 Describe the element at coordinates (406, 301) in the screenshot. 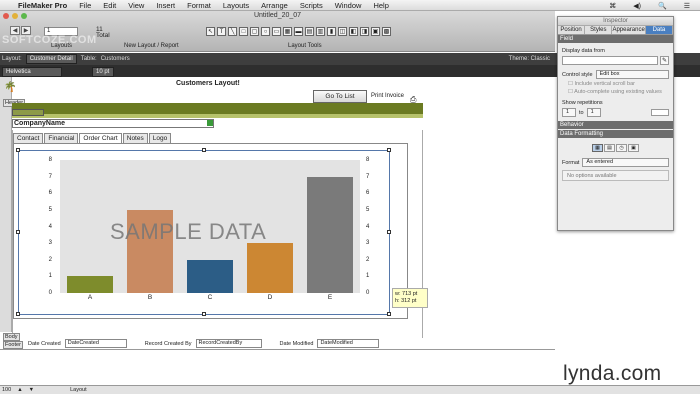

I see `size-height: h: 312 pt` at that location.